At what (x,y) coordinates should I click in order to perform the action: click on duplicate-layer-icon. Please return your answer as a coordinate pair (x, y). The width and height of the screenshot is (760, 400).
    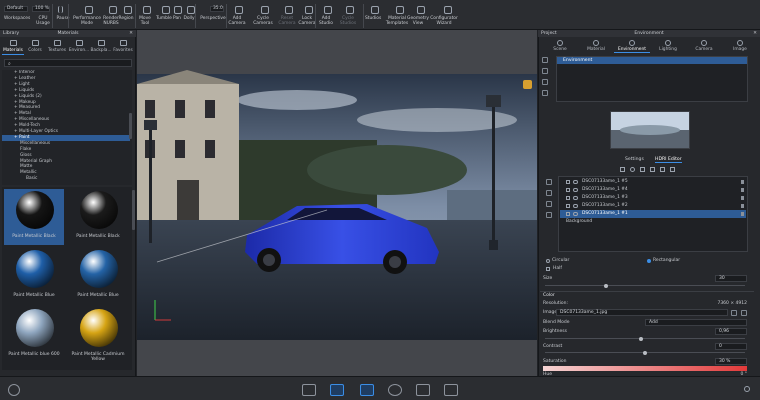
    Looking at the image, I should click on (662, 169).